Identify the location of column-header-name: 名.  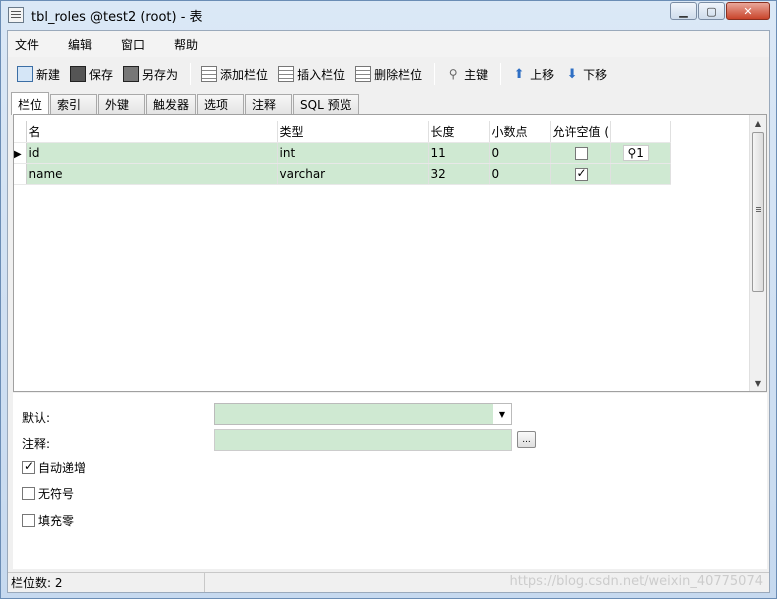
(152, 132).